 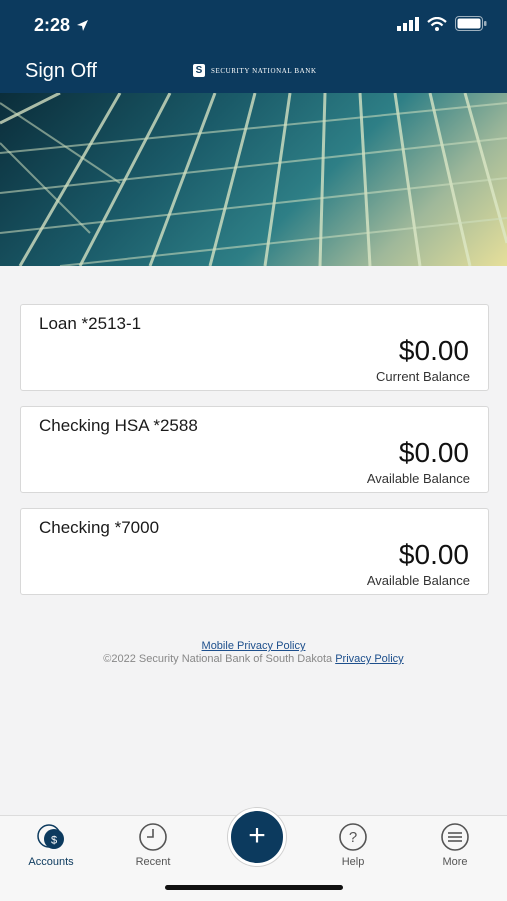 I want to click on bank-logo-mark: S, so click(x=199, y=70).